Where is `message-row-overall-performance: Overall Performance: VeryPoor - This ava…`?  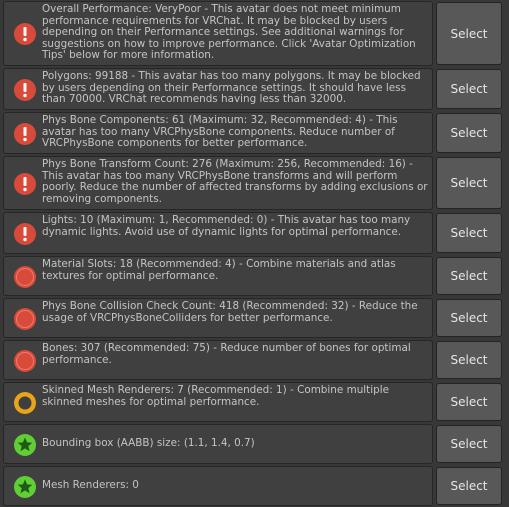 message-row-overall-performance: Overall Performance: VeryPoor - This ava… is located at coordinates (254, 33).